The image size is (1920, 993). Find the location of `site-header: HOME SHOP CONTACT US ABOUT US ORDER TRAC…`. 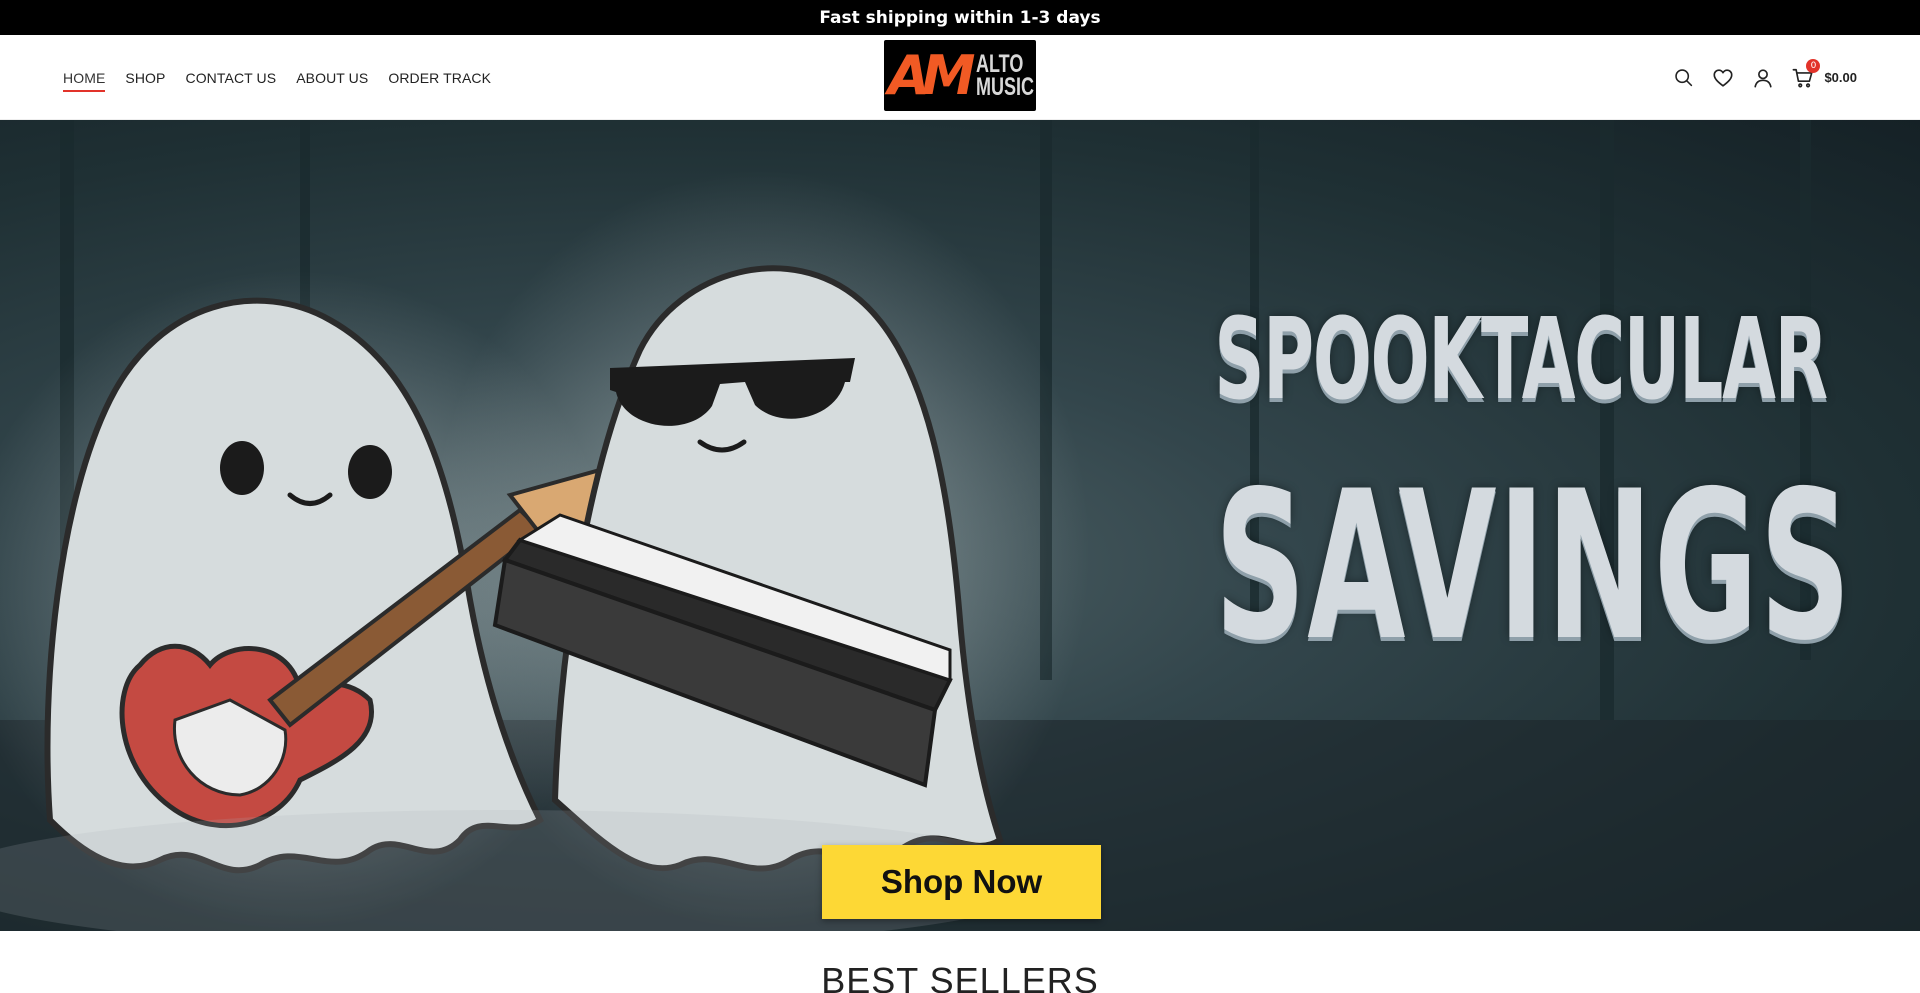

site-header: HOME SHOP CONTACT US ABOUT US ORDER TRAC… is located at coordinates (960, 77).